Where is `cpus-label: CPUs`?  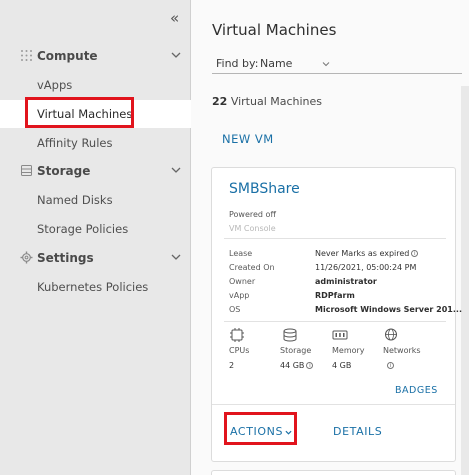
cpus-label: CPUs is located at coordinates (239, 350).